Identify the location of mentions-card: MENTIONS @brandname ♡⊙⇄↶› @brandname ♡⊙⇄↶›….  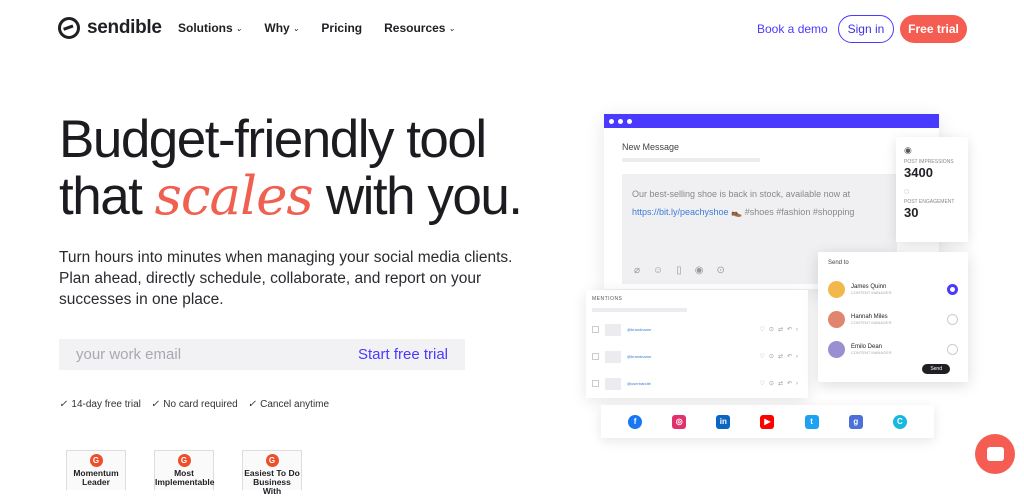
(697, 344).